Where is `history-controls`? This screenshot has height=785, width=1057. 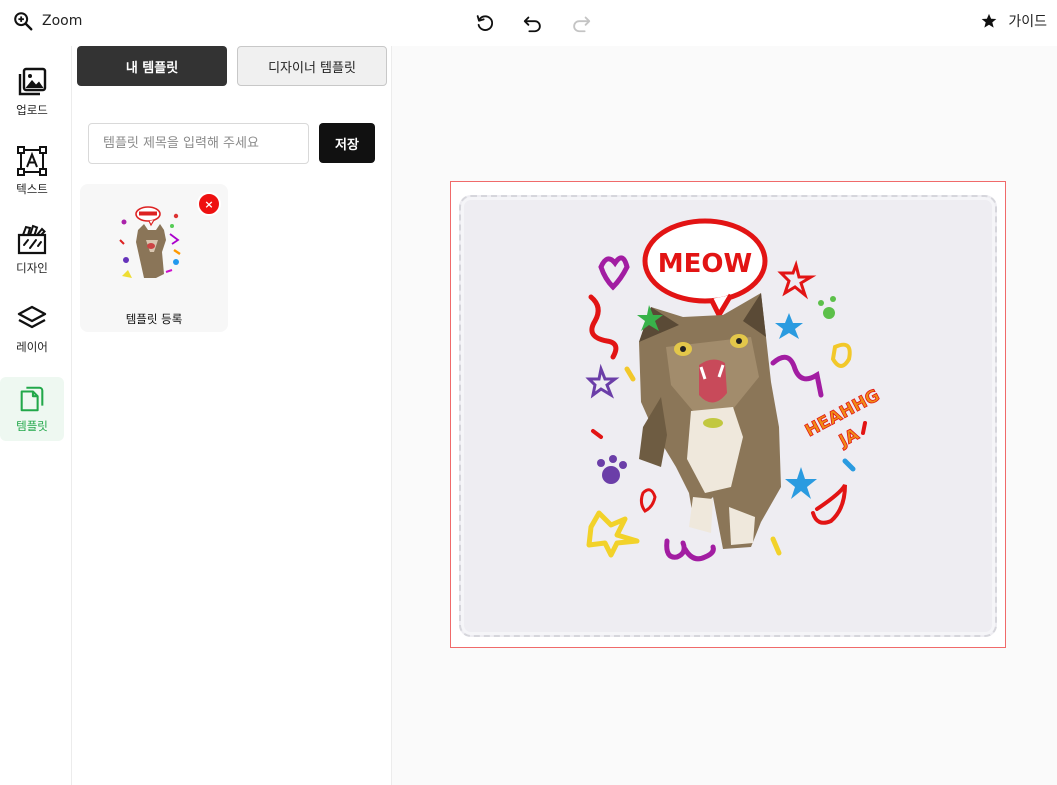 history-controls is located at coordinates (533, 23).